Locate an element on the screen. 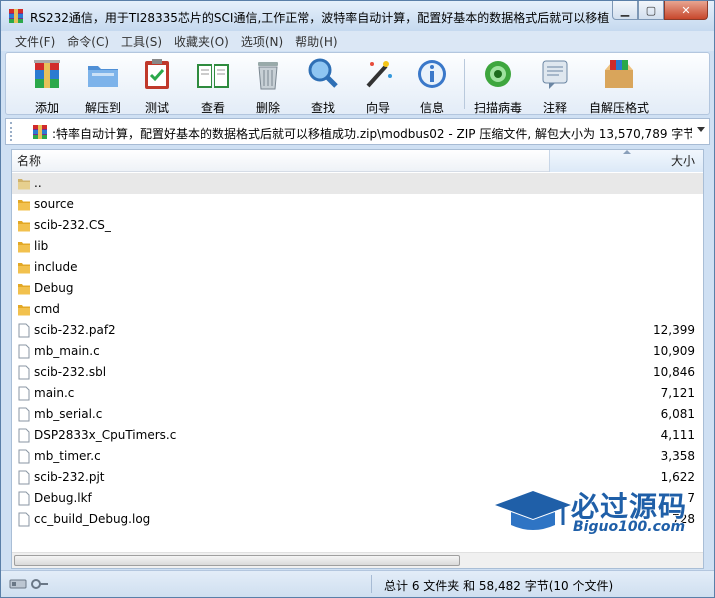 This screenshot has width=715, height=598. table-row: Debug is located at coordinates (357, 288).